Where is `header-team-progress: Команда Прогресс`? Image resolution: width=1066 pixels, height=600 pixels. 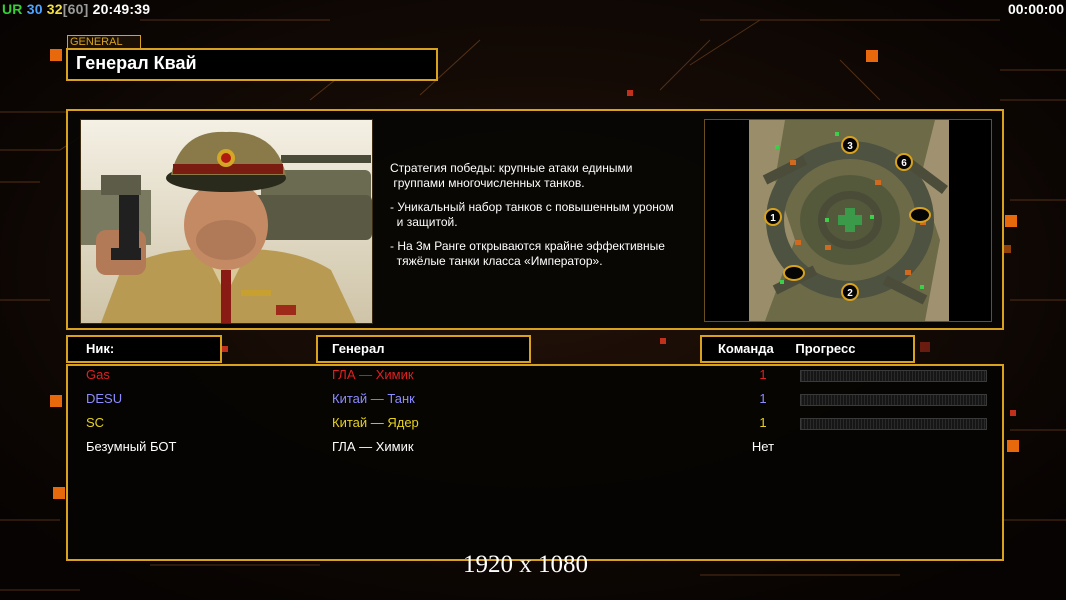
header-team-progress: Команда Прогресс is located at coordinates (807, 349).